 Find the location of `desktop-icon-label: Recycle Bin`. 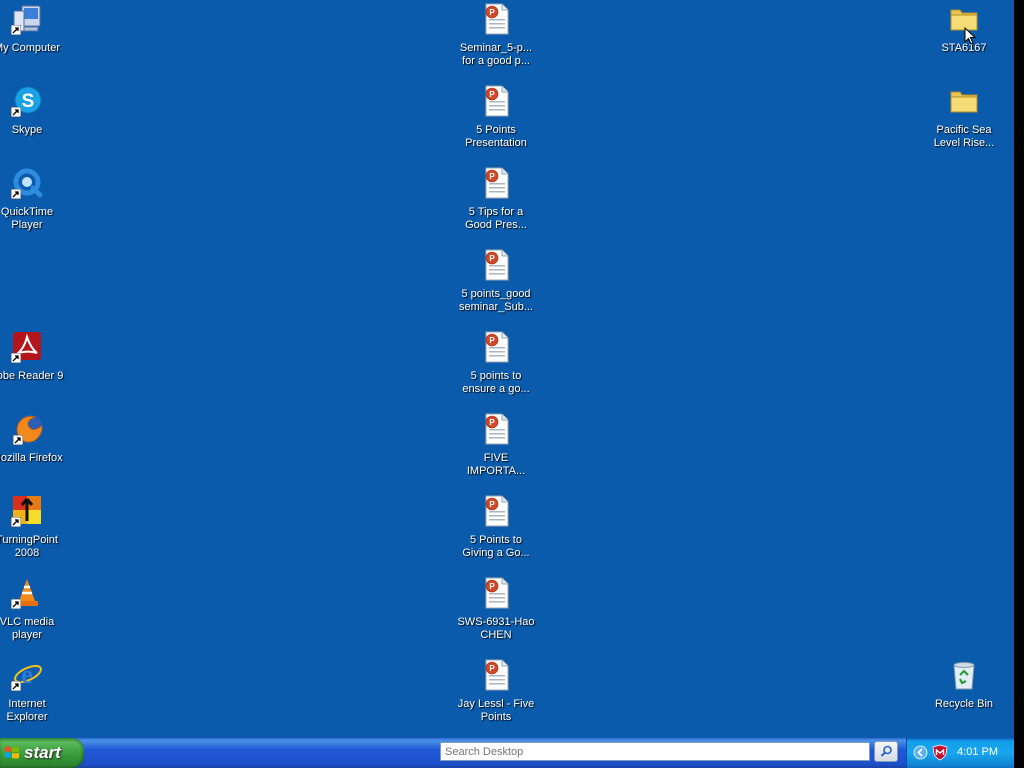

desktop-icon-label: Recycle Bin is located at coordinates (964, 704).